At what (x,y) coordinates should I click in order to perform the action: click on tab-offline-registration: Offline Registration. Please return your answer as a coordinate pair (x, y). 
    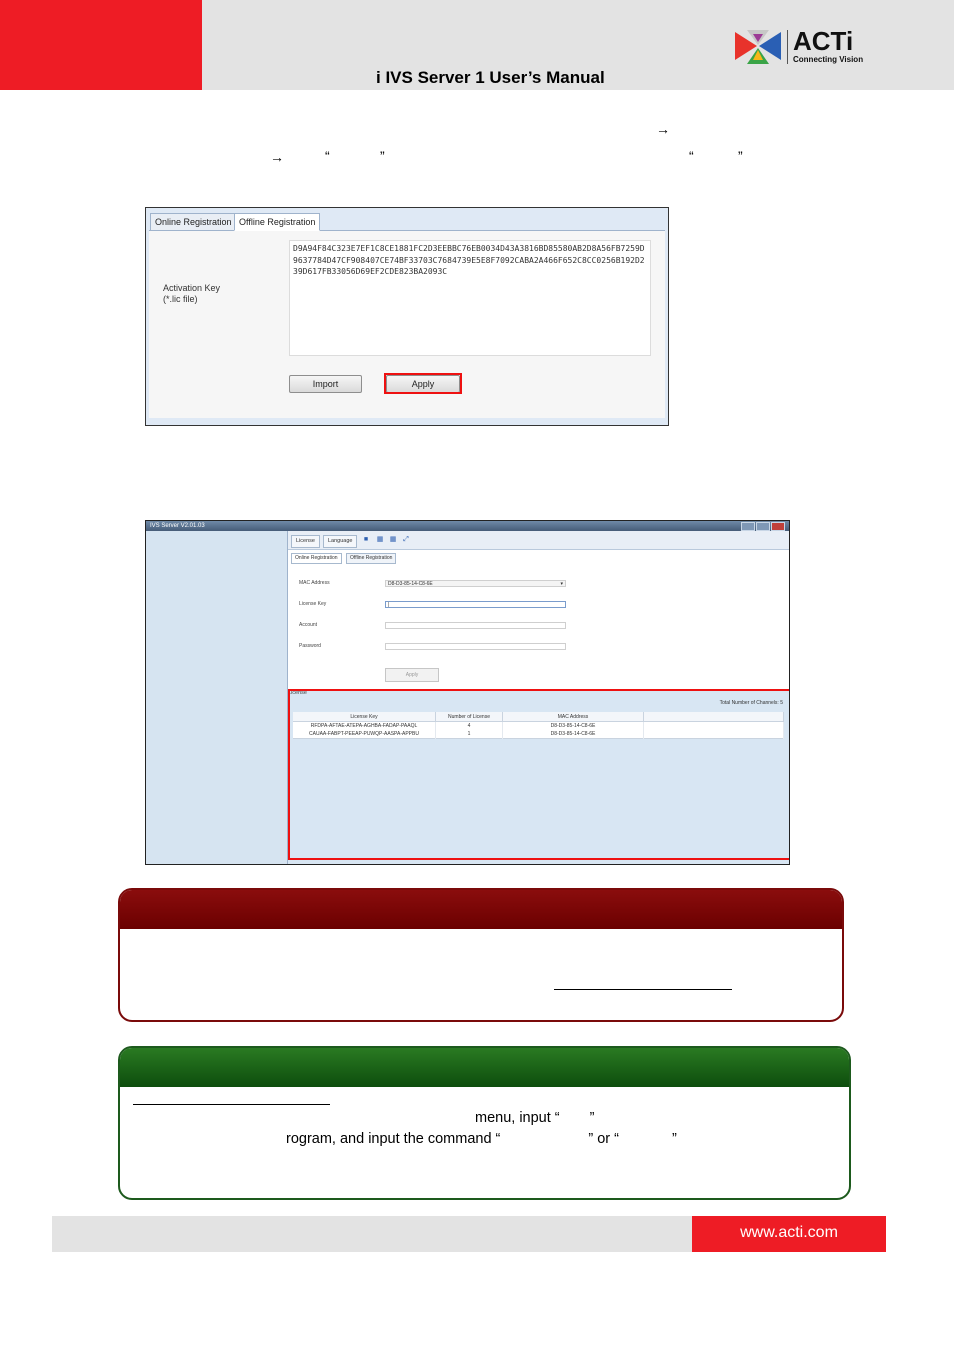
    Looking at the image, I should click on (277, 222).